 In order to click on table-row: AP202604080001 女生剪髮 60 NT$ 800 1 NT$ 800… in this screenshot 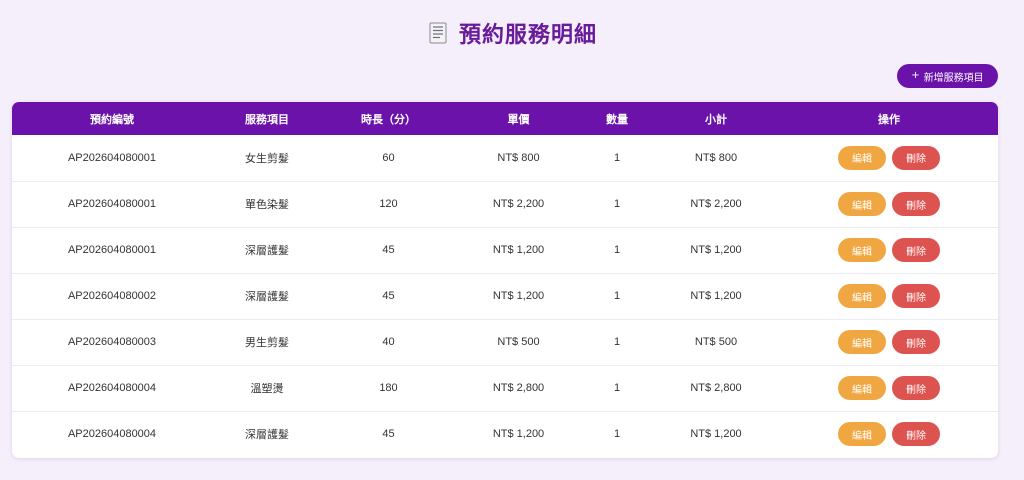, I will do `click(505, 158)`.